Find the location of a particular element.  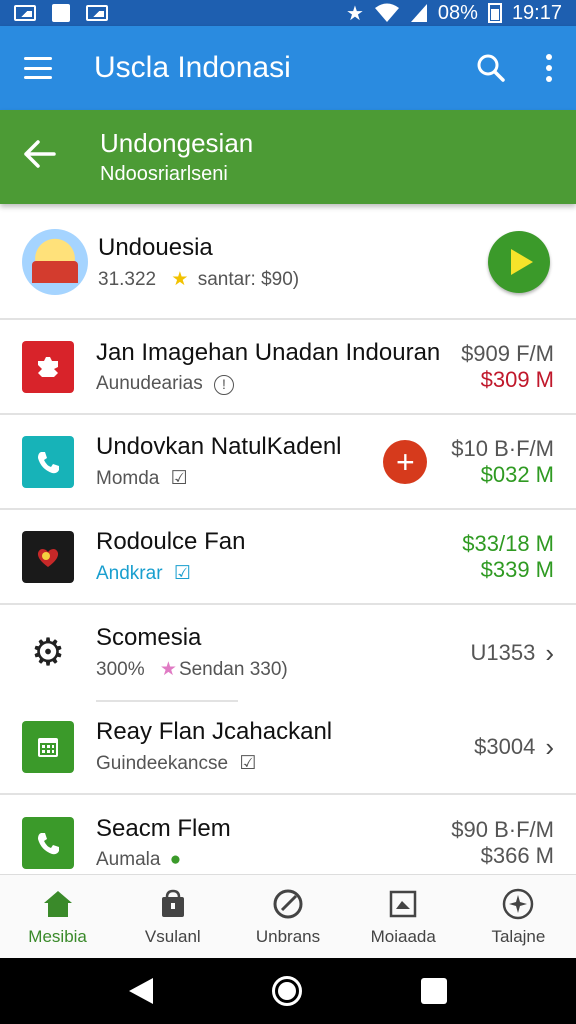

nav-label: Vsulanl is located at coordinates (172, 936).